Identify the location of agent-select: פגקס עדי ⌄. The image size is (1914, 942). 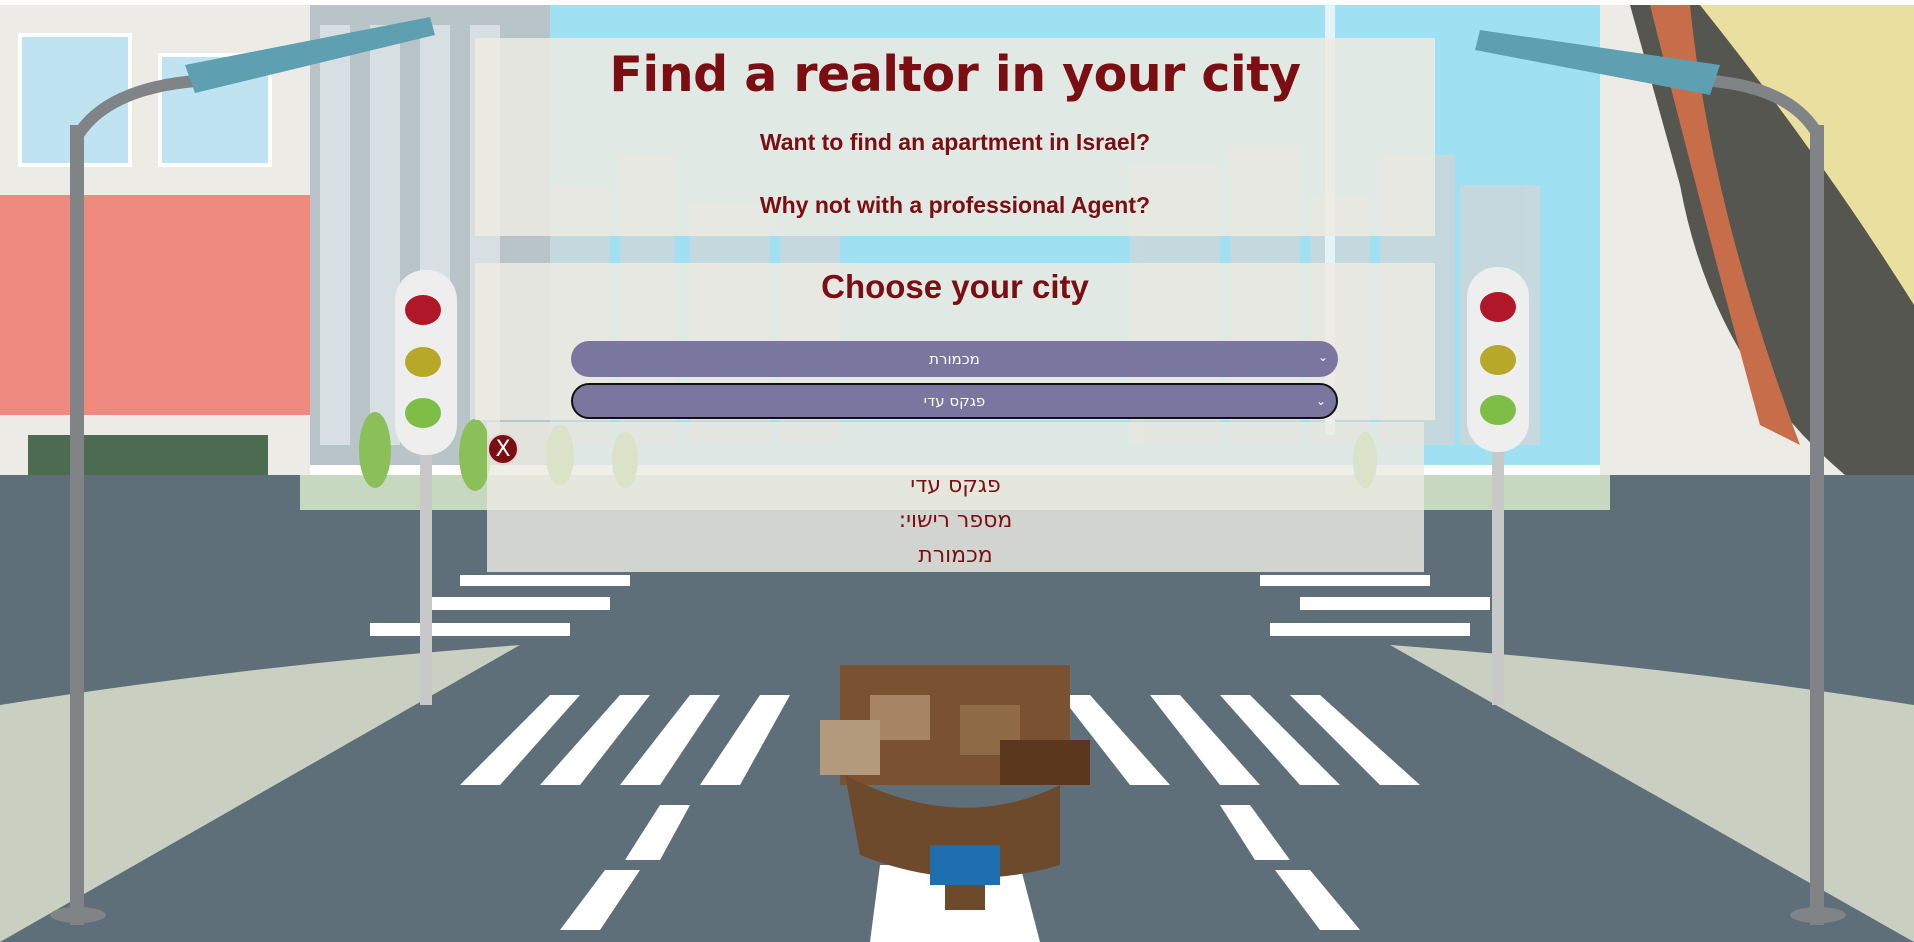
(954, 401).